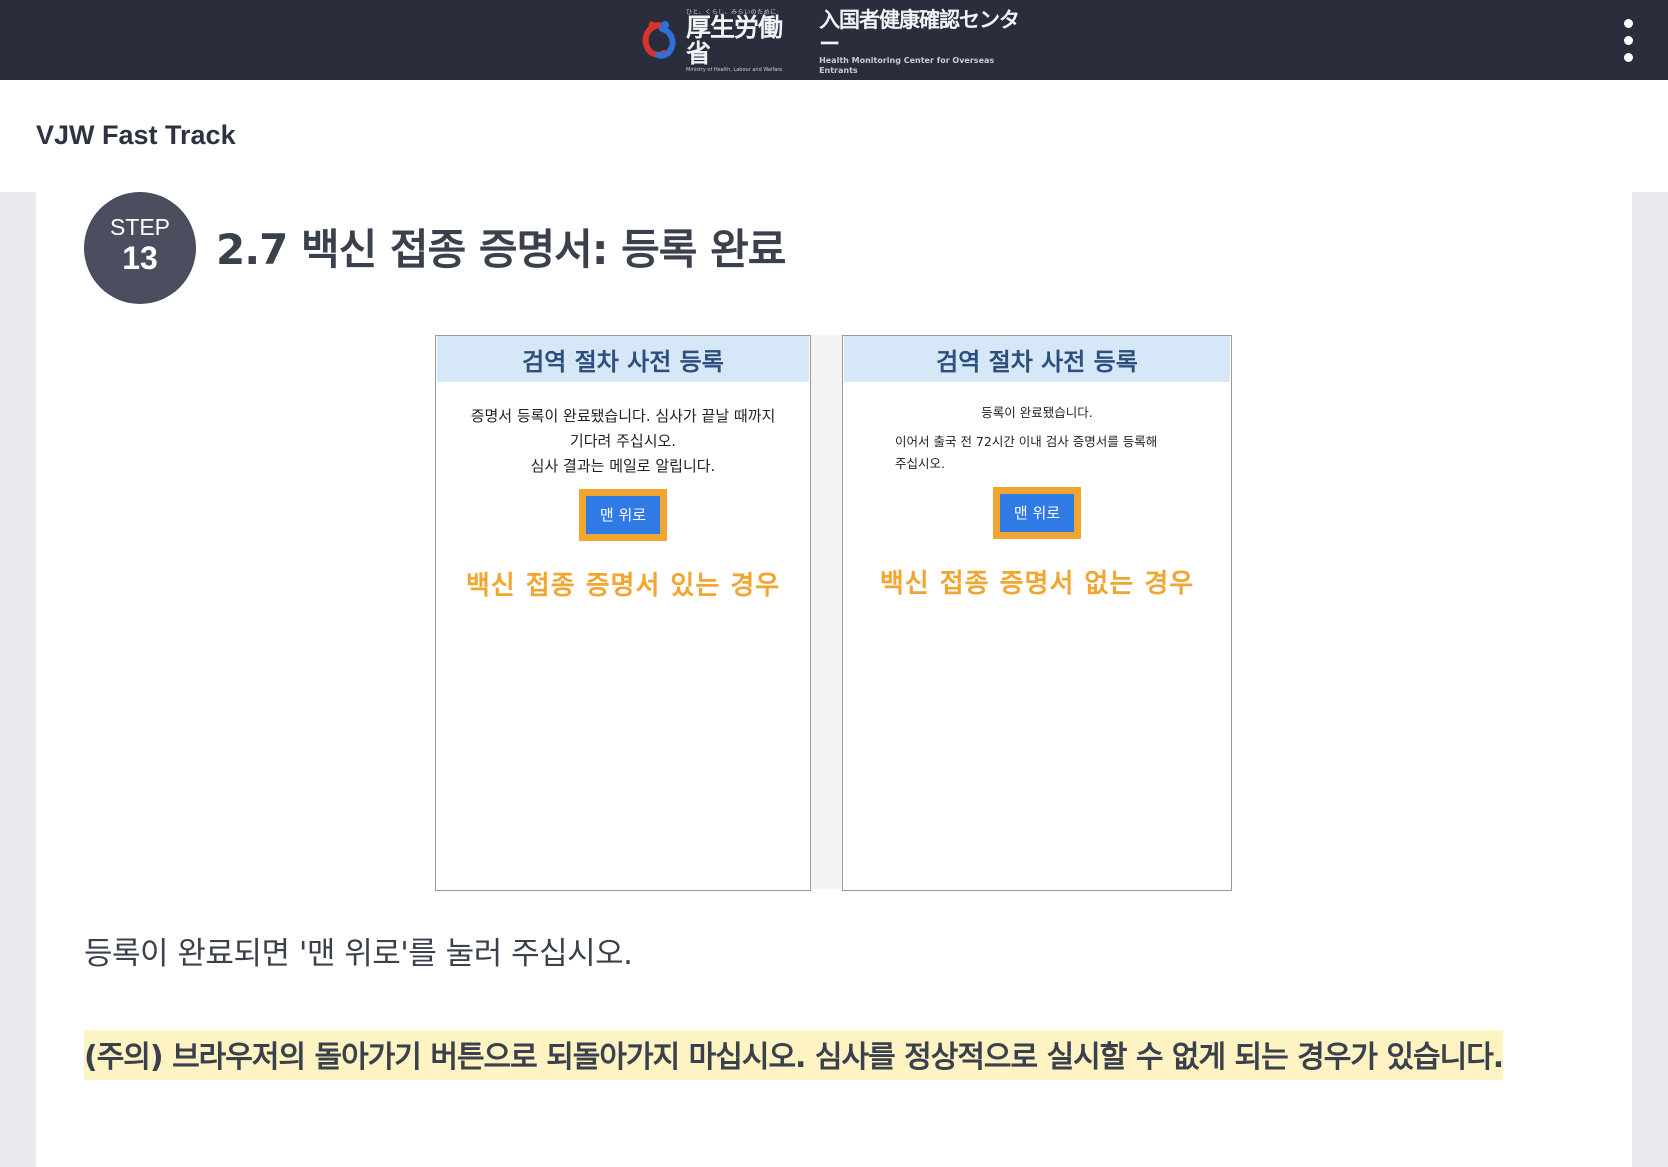 The height and width of the screenshot is (1167, 1668). I want to click on kebab-menu-icon, so click(1628, 40).